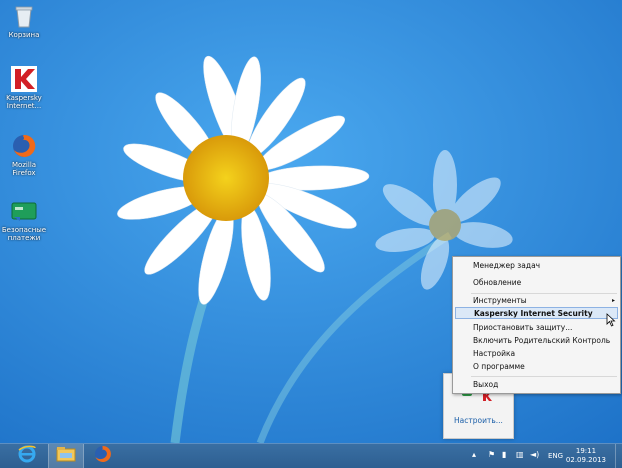 Image resolution: width=622 pixels, height=468 pixels. I want to click on menu-item-label: Выход, so click(486, 384).